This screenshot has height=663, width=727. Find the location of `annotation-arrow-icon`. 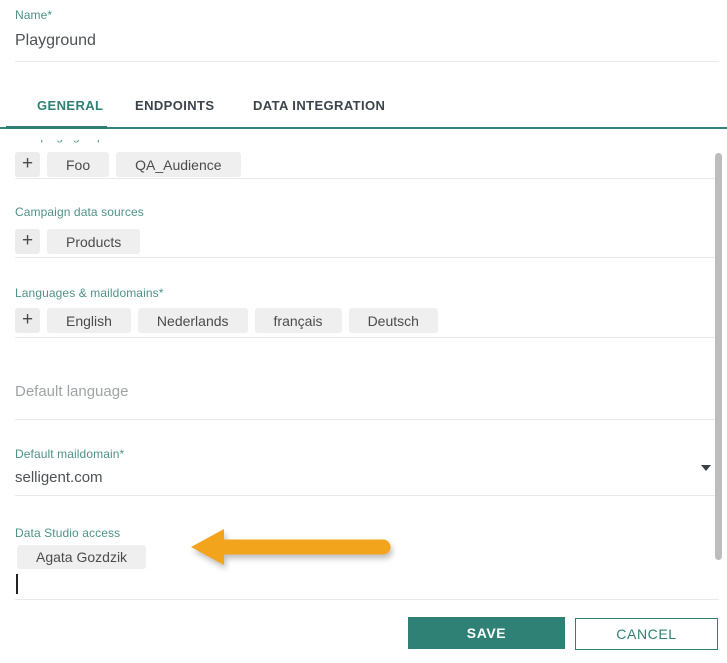

annotation-arrow-icon is located at coordinates (291, 547).